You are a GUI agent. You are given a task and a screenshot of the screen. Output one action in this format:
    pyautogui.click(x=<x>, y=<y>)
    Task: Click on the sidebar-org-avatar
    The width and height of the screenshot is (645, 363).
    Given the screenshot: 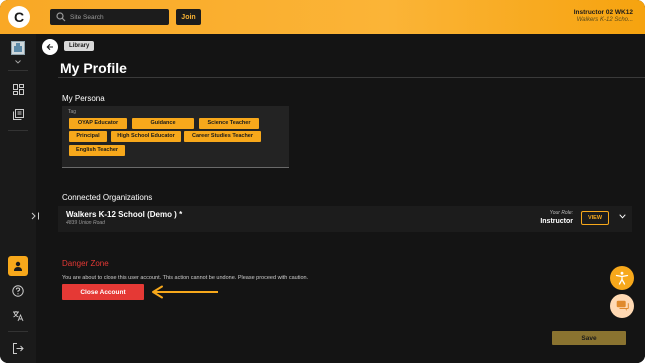 What is the action you would take?
    pyautogui.click(x=18, y=48)
    